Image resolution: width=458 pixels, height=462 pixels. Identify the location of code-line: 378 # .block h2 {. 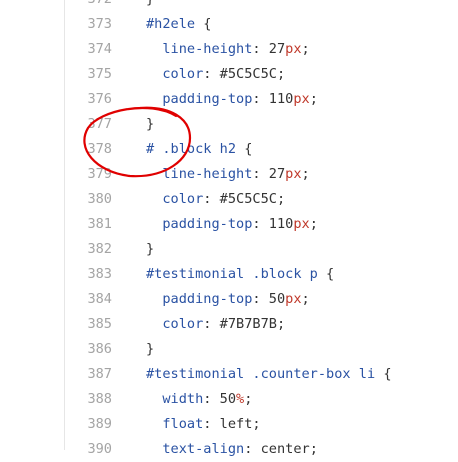
(229, 149).